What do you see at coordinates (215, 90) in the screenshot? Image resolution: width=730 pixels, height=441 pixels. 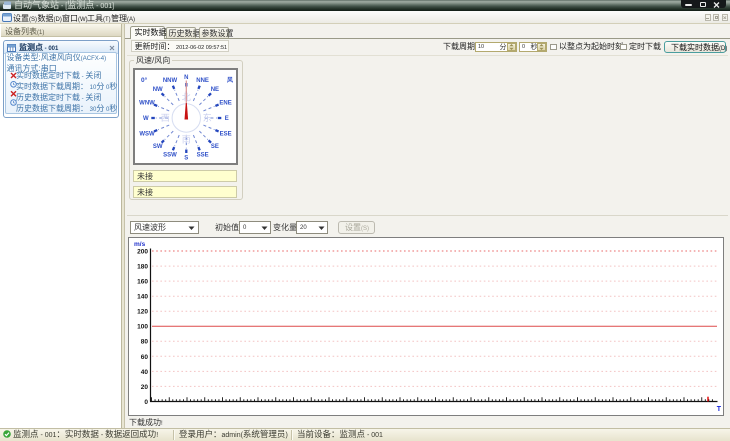 I see `svg-text: NE` at bounding box center [215, 90].